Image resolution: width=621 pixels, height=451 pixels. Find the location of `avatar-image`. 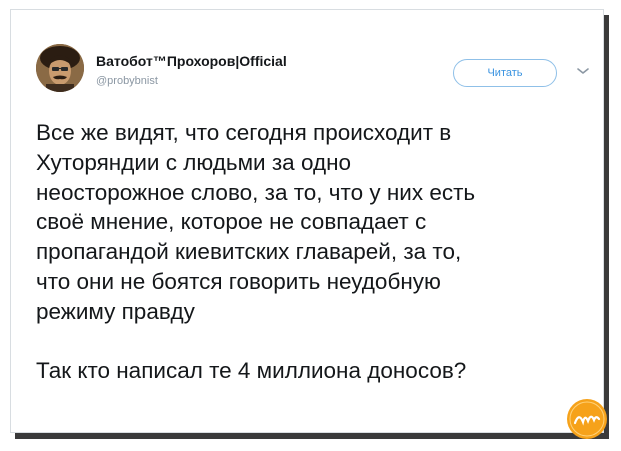

avatar-image is located at coordinates (60, 68).